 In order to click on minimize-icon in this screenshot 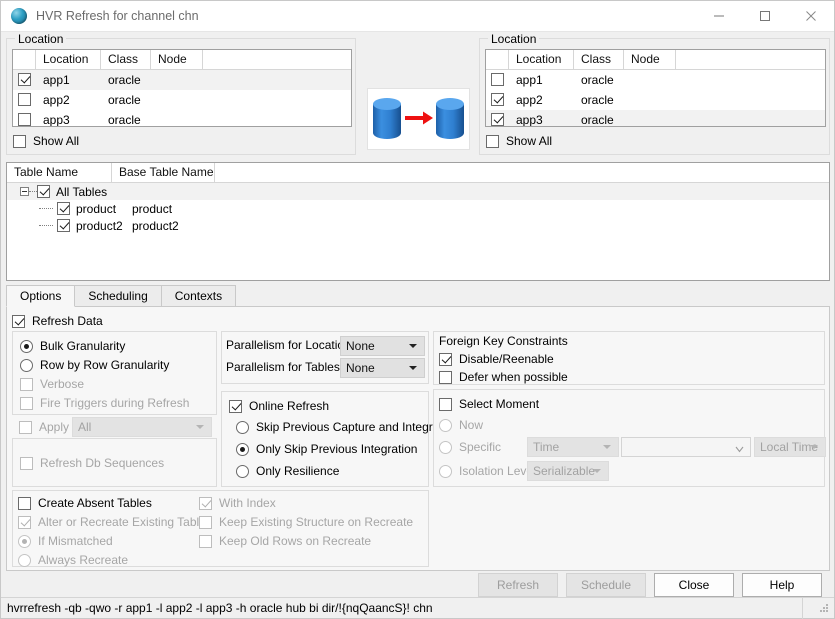, I will do `click(719, 16)`.